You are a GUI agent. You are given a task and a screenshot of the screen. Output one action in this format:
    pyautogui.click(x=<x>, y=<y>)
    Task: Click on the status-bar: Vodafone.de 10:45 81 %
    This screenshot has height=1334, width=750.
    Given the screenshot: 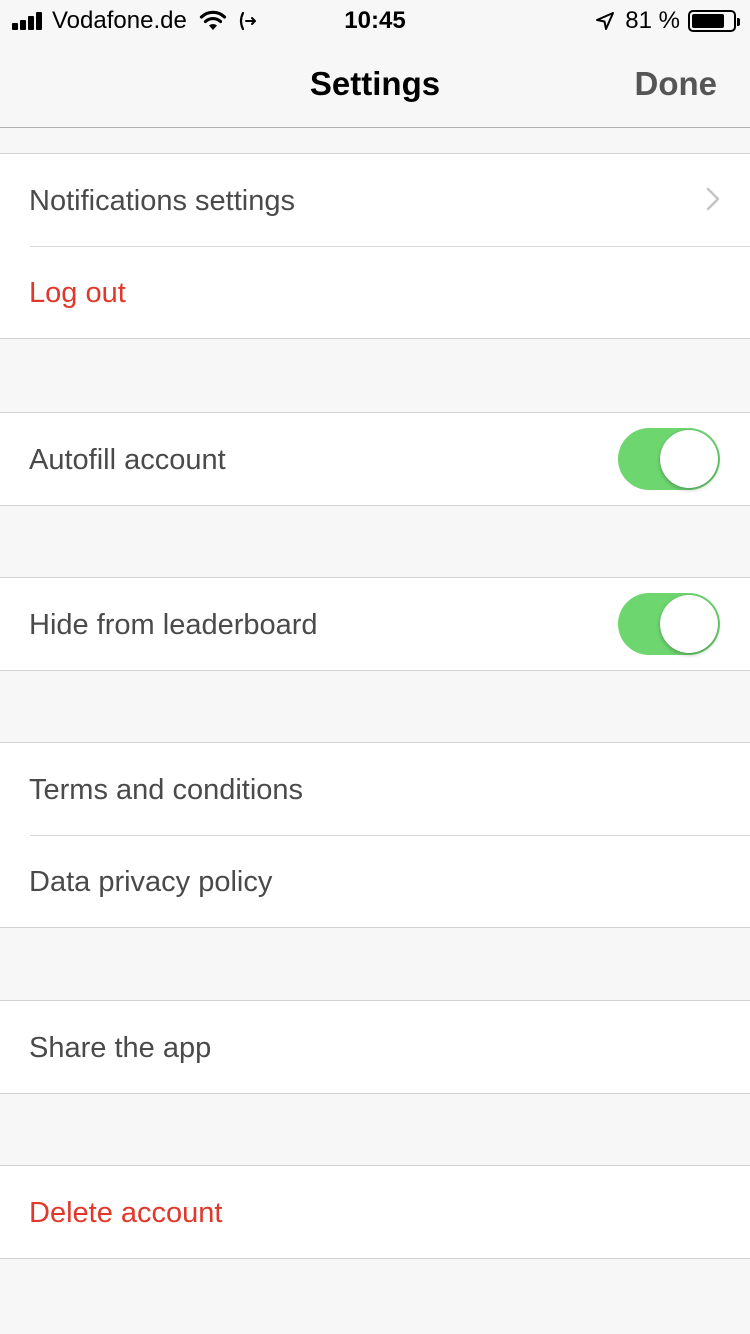 What is the action you would take?
    pyautogui.click(x=375, y=20)
    